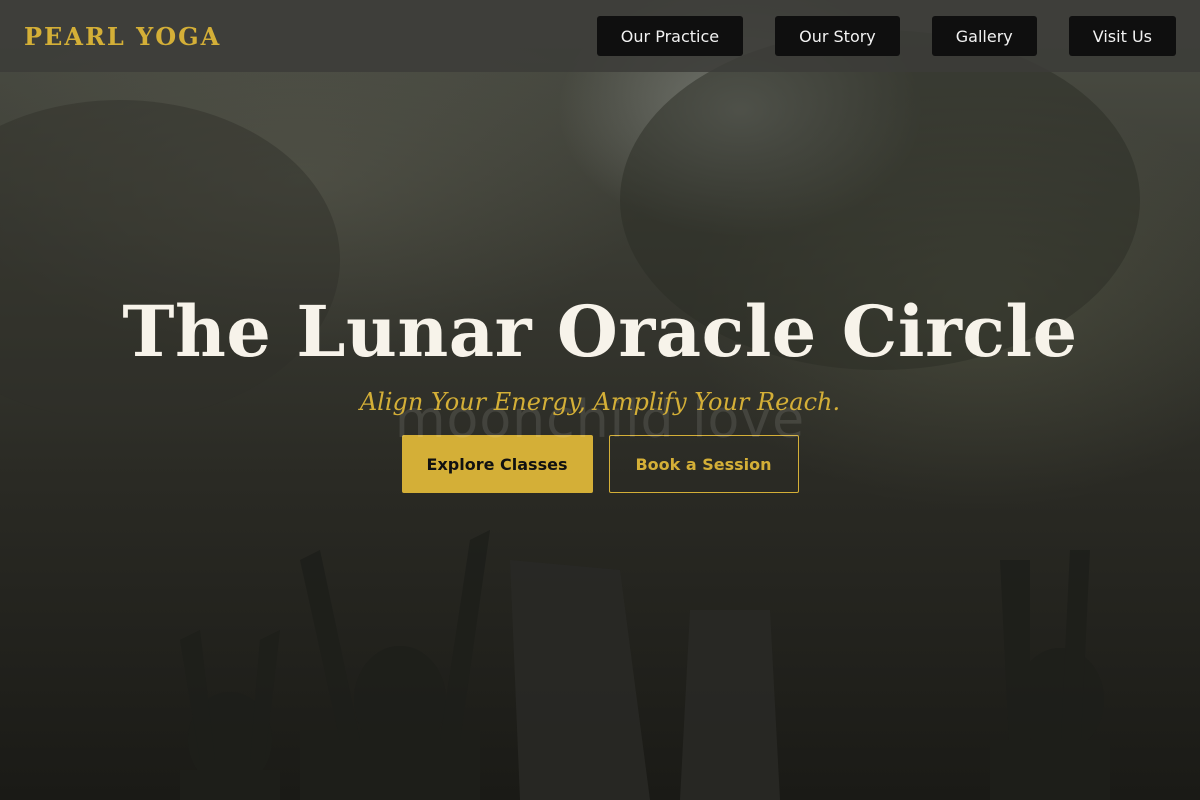 This screenshot has width=1200, height=800. I want to click on hero-title: The Lunar Oracle Circle, so click(600, 331).